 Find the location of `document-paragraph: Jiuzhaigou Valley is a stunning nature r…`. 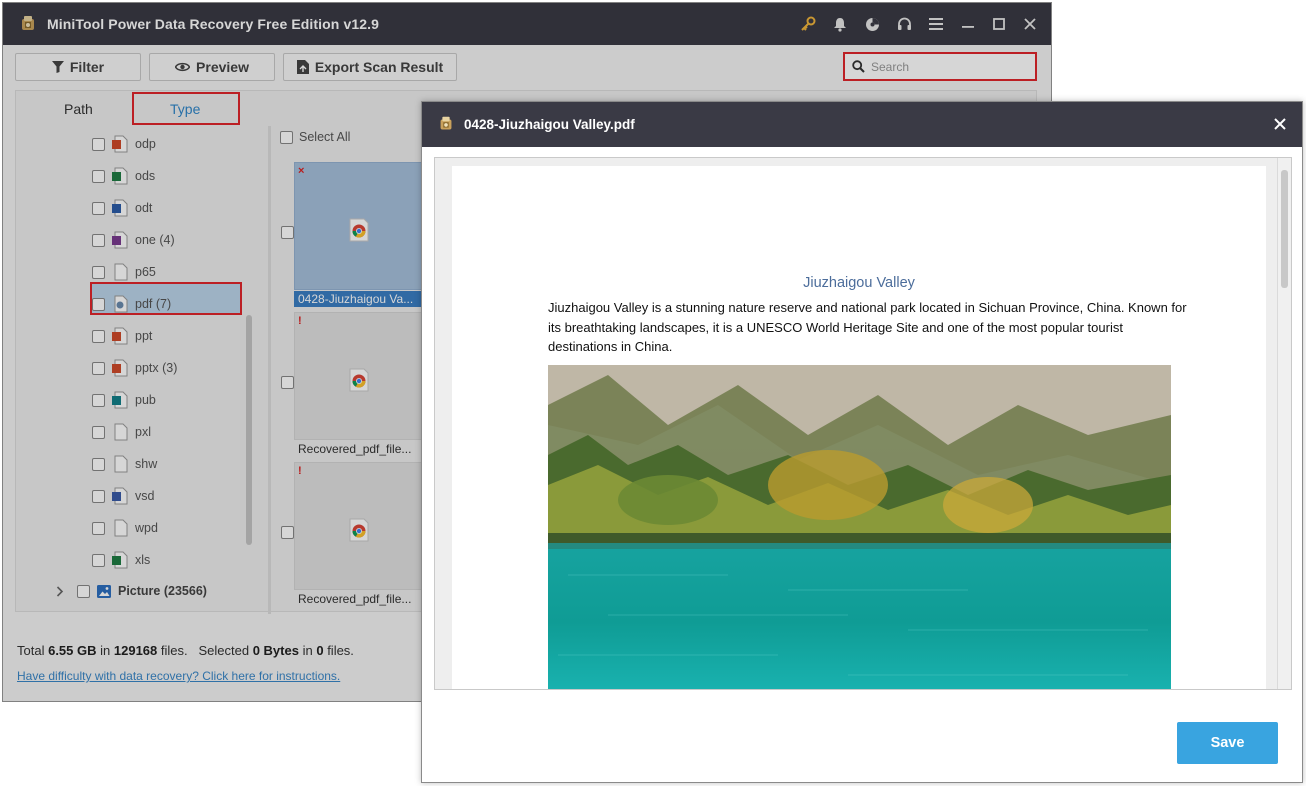

document-paragraph: Jiuzhaigou Valley is a stunning nature r… is located at coordinates (867, 327).